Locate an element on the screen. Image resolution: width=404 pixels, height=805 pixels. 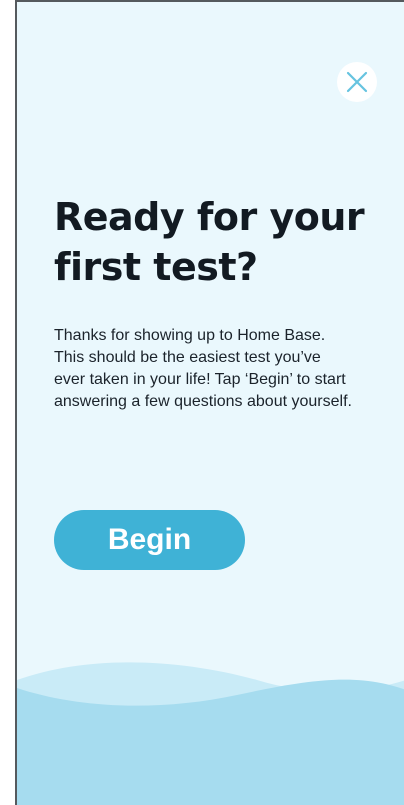
page-title: Ready for your first test? is located at coordinates (209, 242).